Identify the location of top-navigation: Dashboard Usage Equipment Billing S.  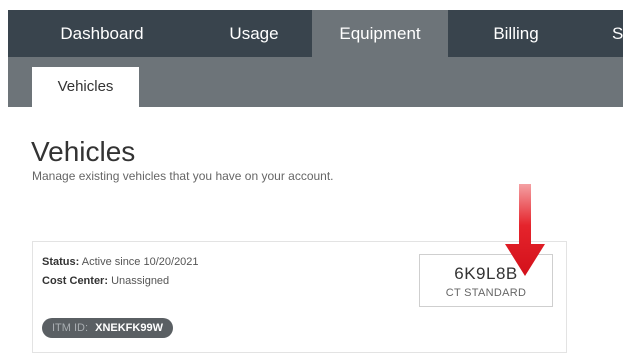
(315, 33).